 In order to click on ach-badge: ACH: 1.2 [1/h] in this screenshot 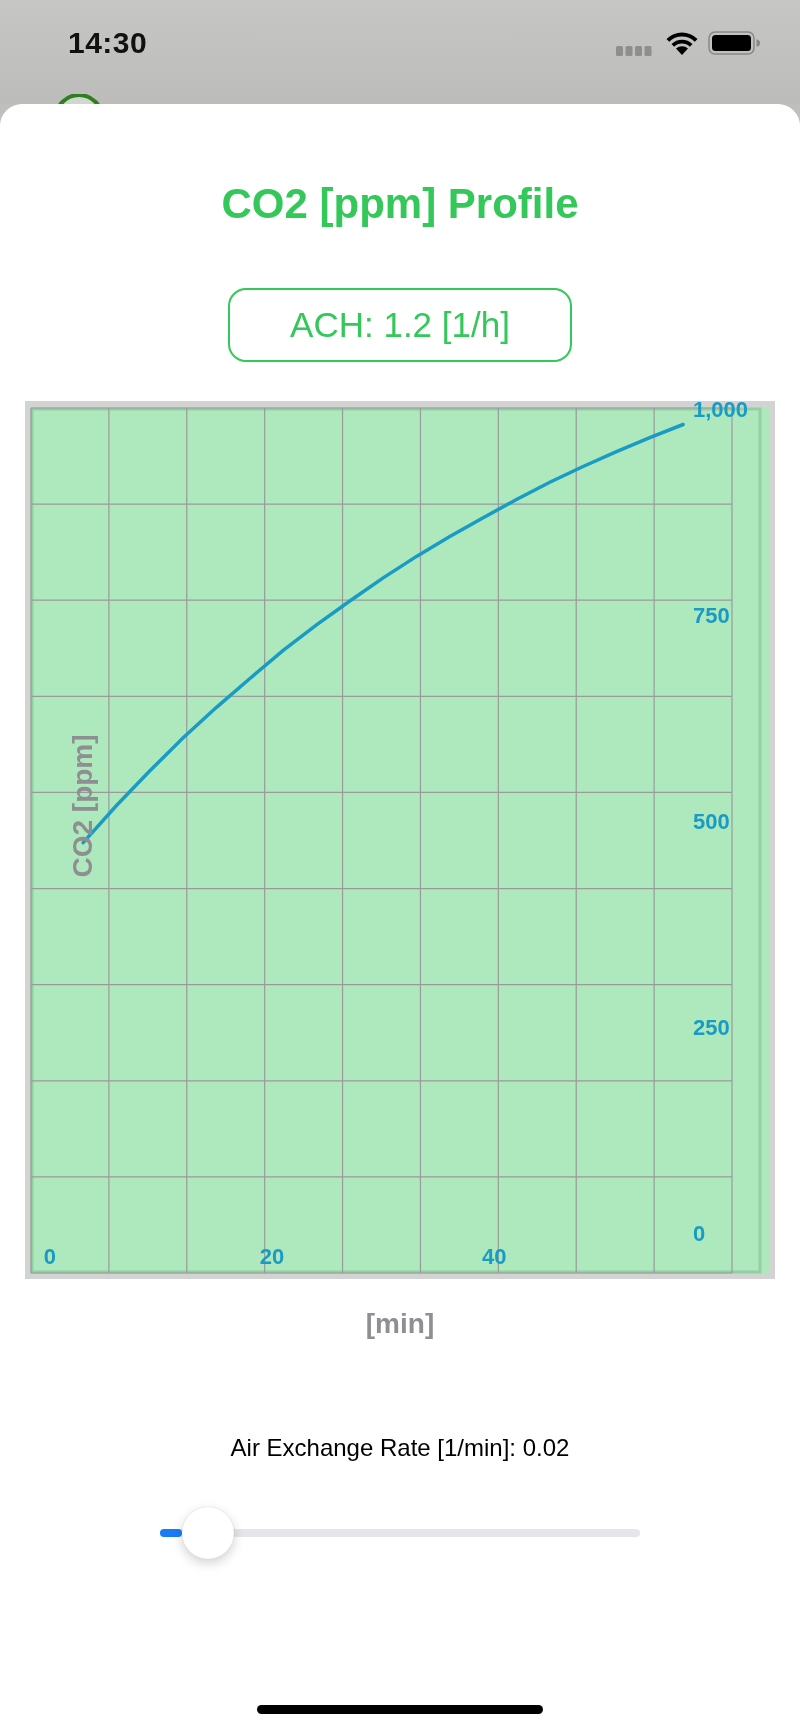, I will do `click(400, 325)`.